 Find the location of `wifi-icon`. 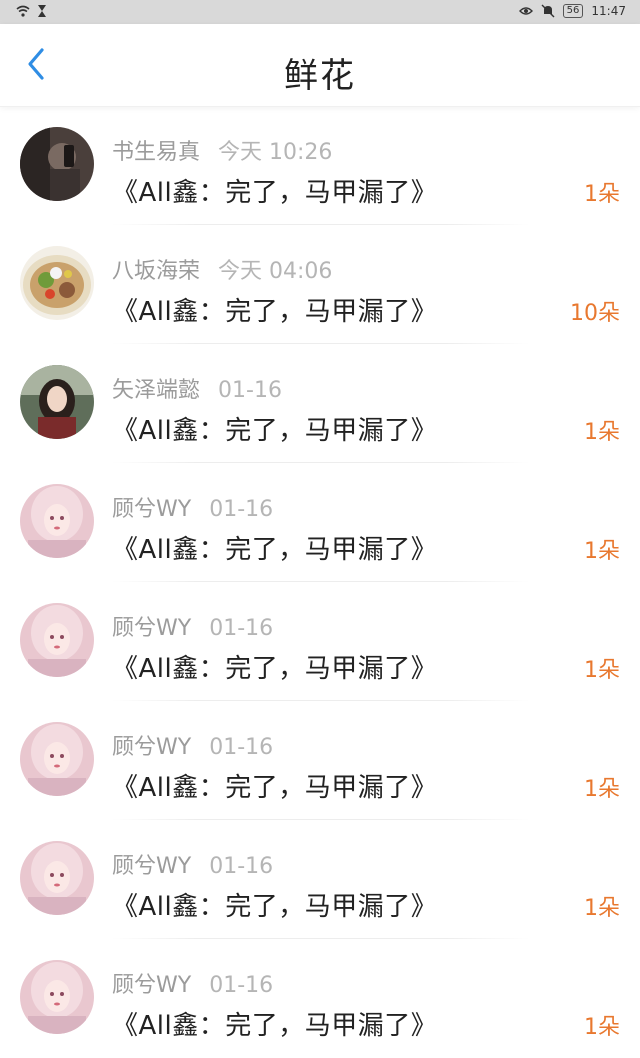

wifi-icon is located at coordinates (23, 11).